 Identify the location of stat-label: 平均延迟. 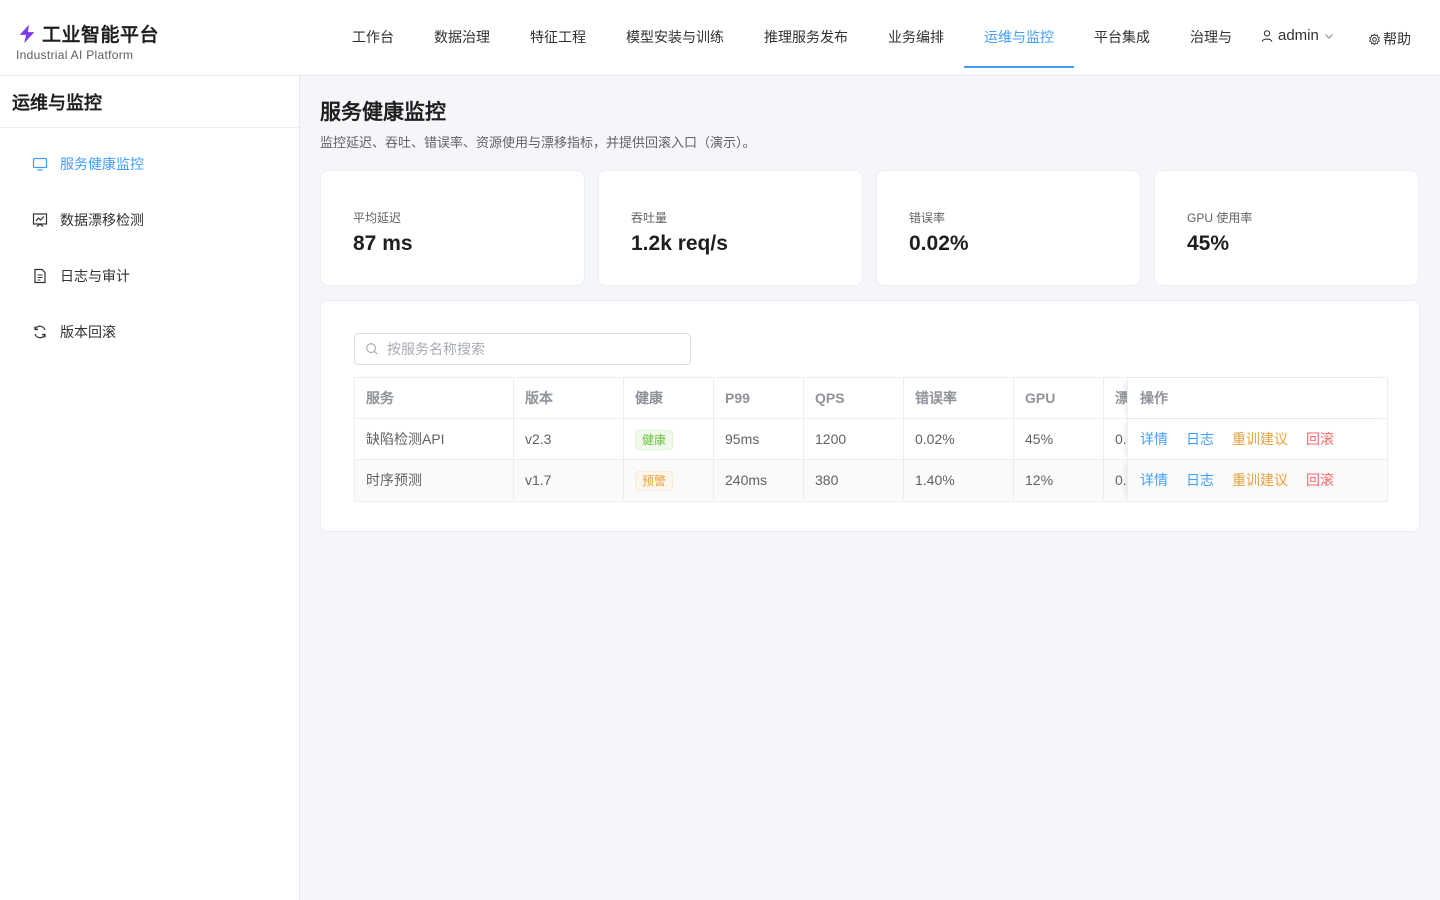
(377, 218).